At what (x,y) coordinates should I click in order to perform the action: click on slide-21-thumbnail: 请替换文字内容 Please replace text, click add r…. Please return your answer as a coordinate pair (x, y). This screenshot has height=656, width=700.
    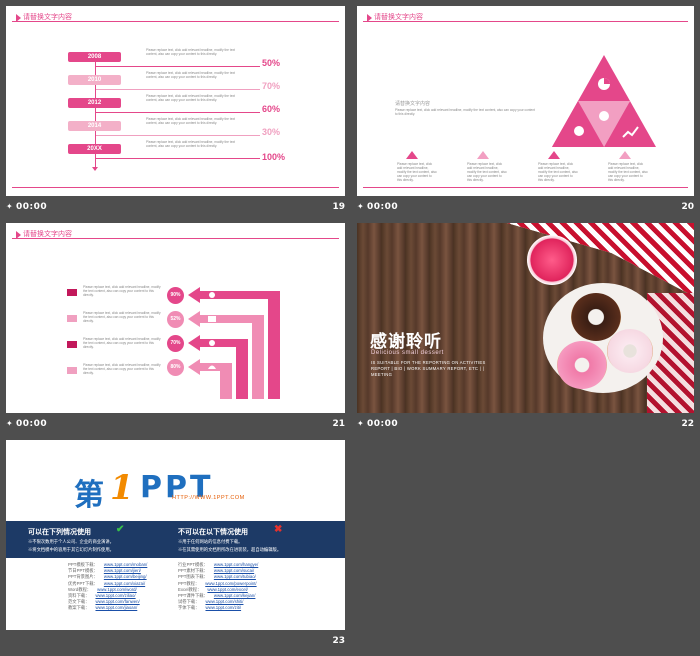
    Looking at the image, I should click on (175, 318).